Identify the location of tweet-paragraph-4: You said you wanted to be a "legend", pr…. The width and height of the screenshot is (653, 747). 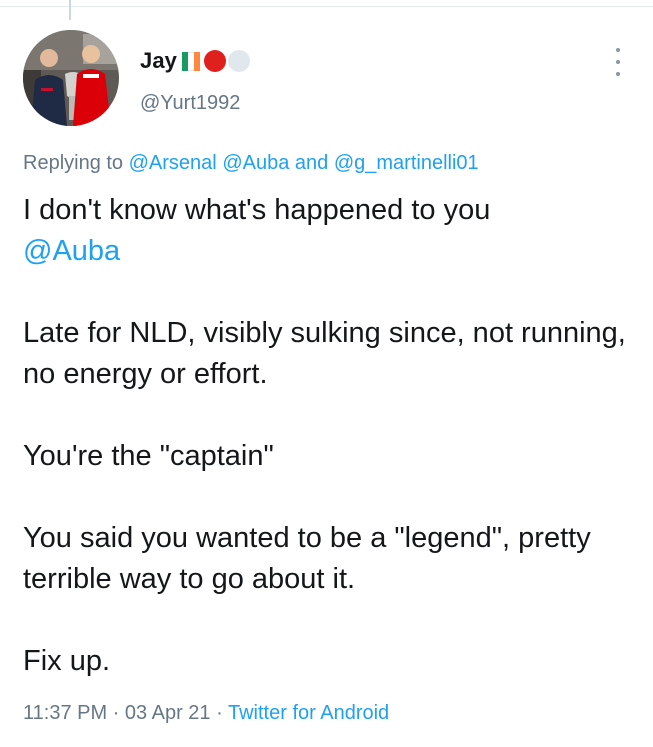
(307, 558).